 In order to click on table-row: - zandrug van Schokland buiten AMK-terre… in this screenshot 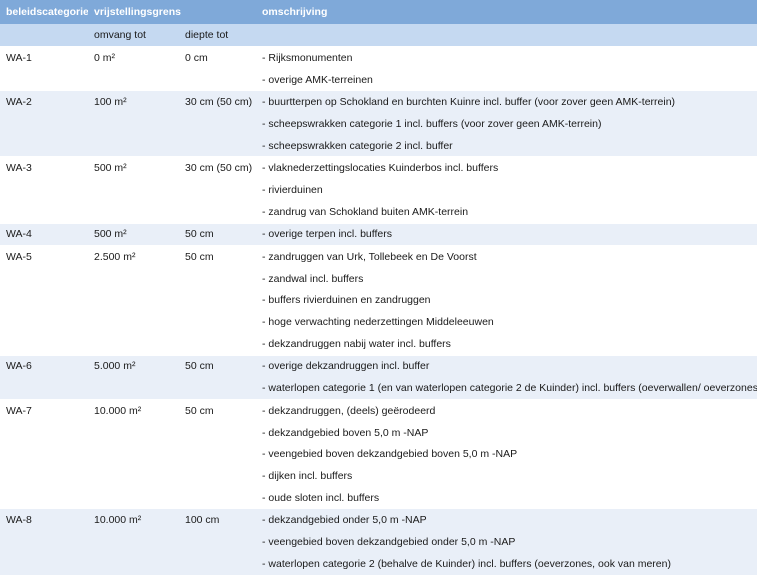, I will do `click(378, 212)`.